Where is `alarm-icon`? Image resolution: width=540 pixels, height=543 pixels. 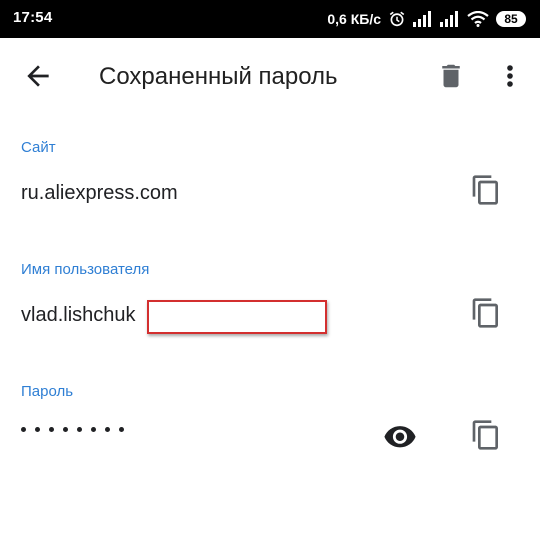
alarm-icon is located at coordinates (397, 19).